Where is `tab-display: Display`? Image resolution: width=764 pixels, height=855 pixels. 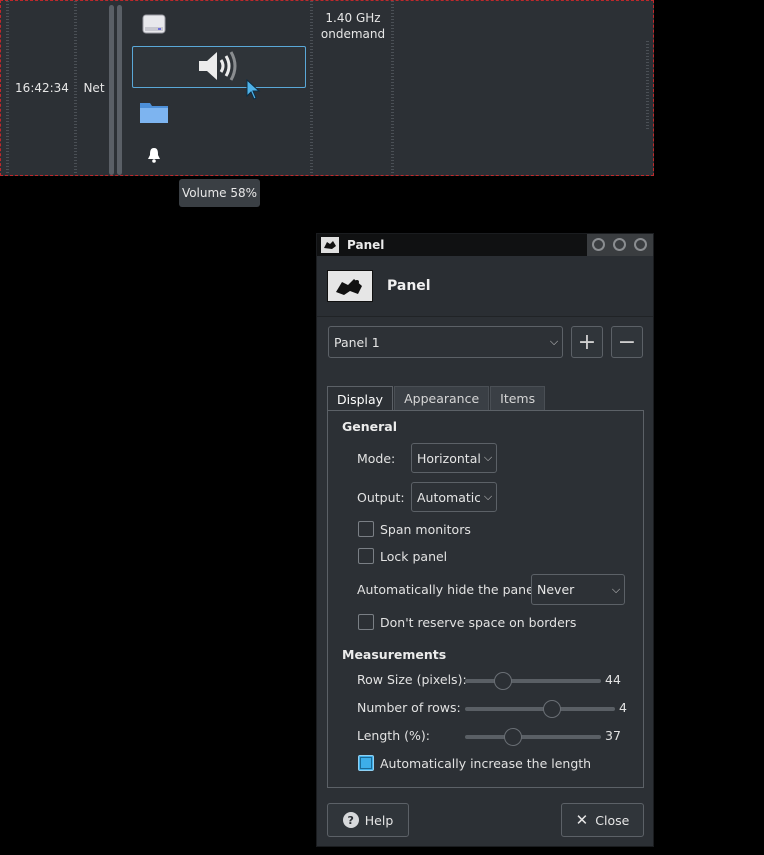
tab-display: Display is located at coordinates (360, 398).